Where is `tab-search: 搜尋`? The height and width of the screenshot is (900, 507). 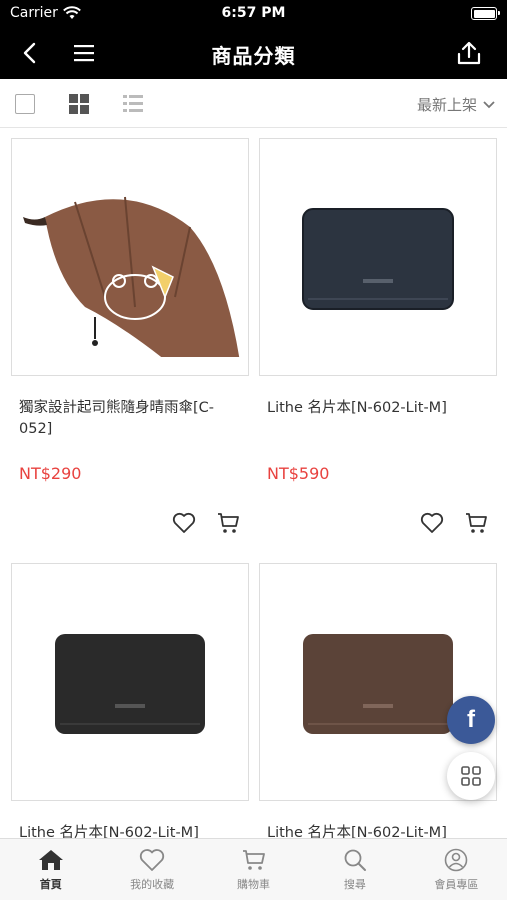
tab-search: 搜尋 is located at coordinates (354, 869).